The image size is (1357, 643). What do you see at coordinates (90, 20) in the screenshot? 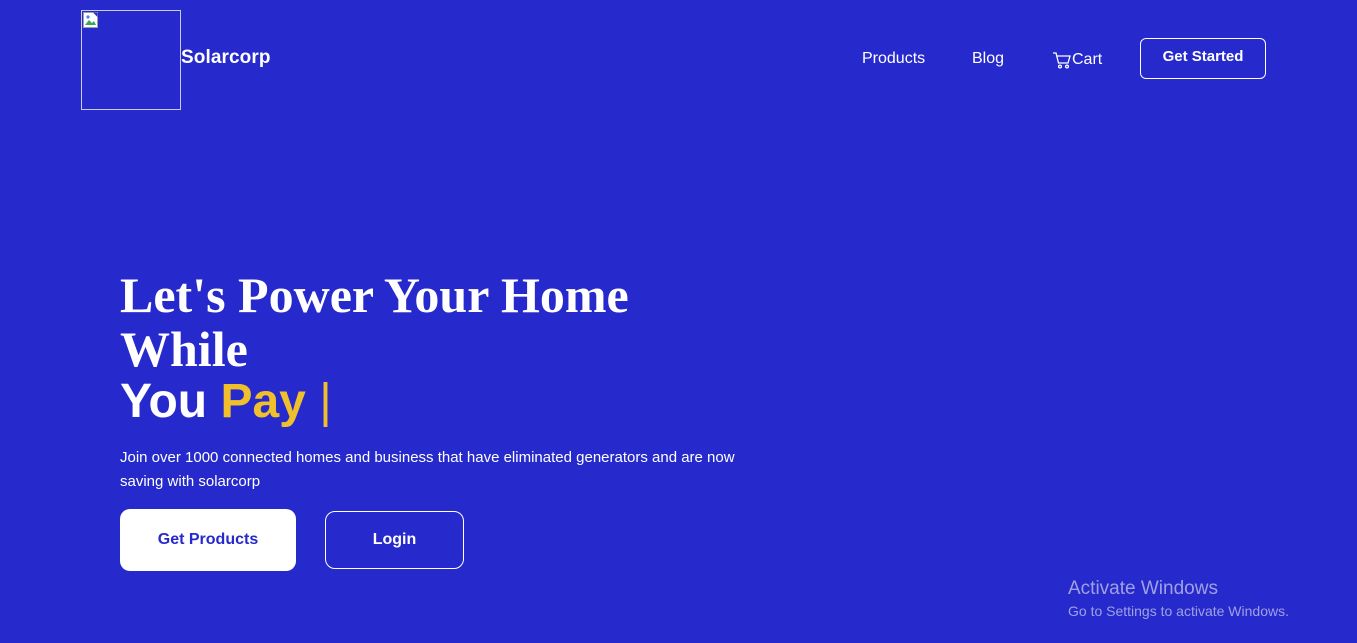
I see `broken-image-icon` at bounding box center [90, 20].